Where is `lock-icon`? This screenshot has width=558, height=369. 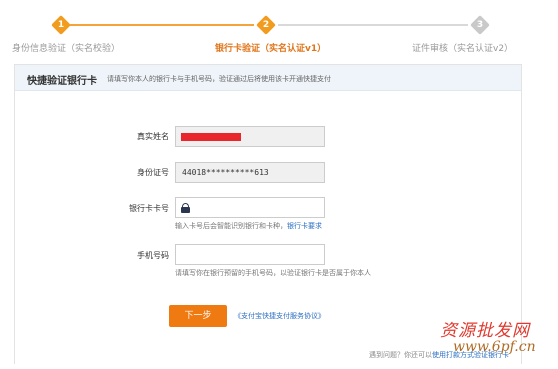
lock-icon is located at coordinates (185, 208).